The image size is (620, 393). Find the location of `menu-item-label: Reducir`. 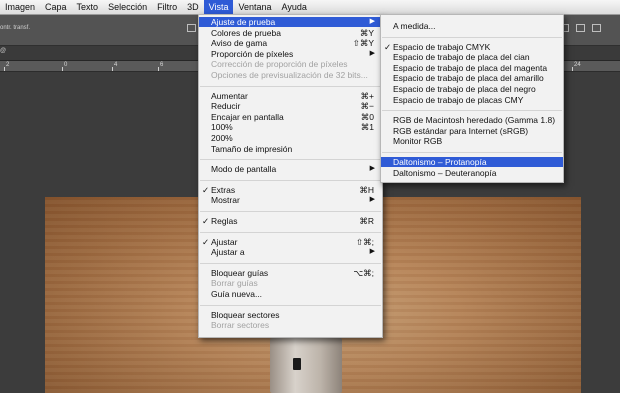

menu-item-label: Reducir is located at coordinates (226, 106).